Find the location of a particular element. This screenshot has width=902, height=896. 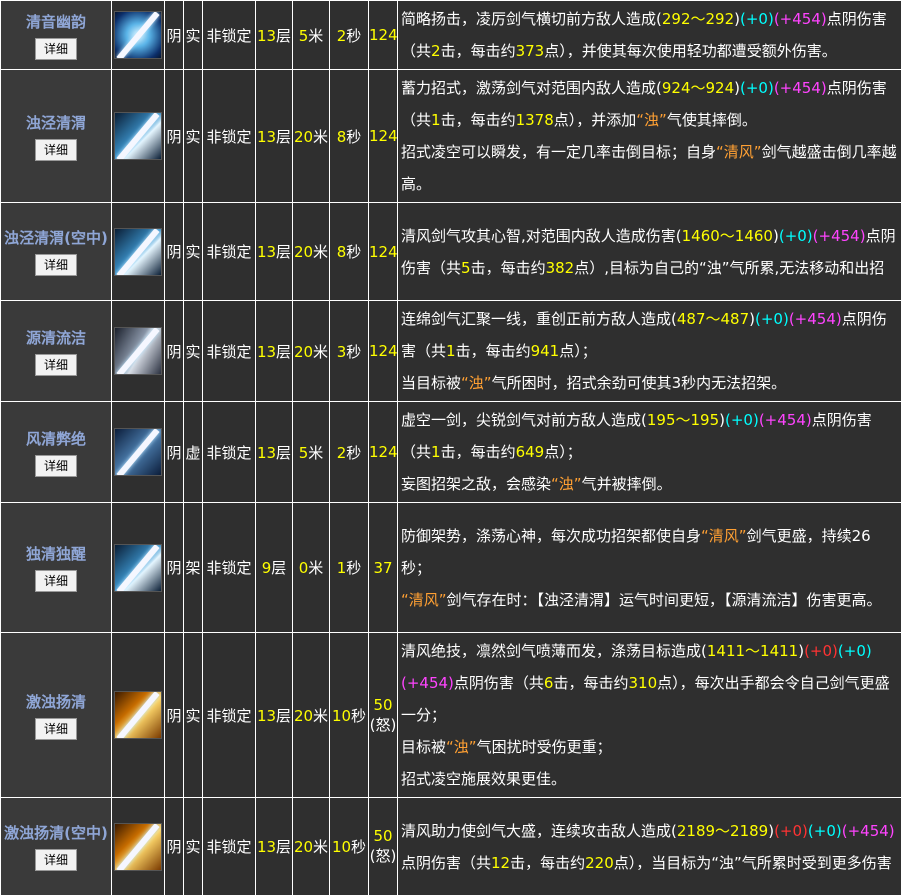

description-text: 点阴伤害（共 is located at coordinates (446, 862).